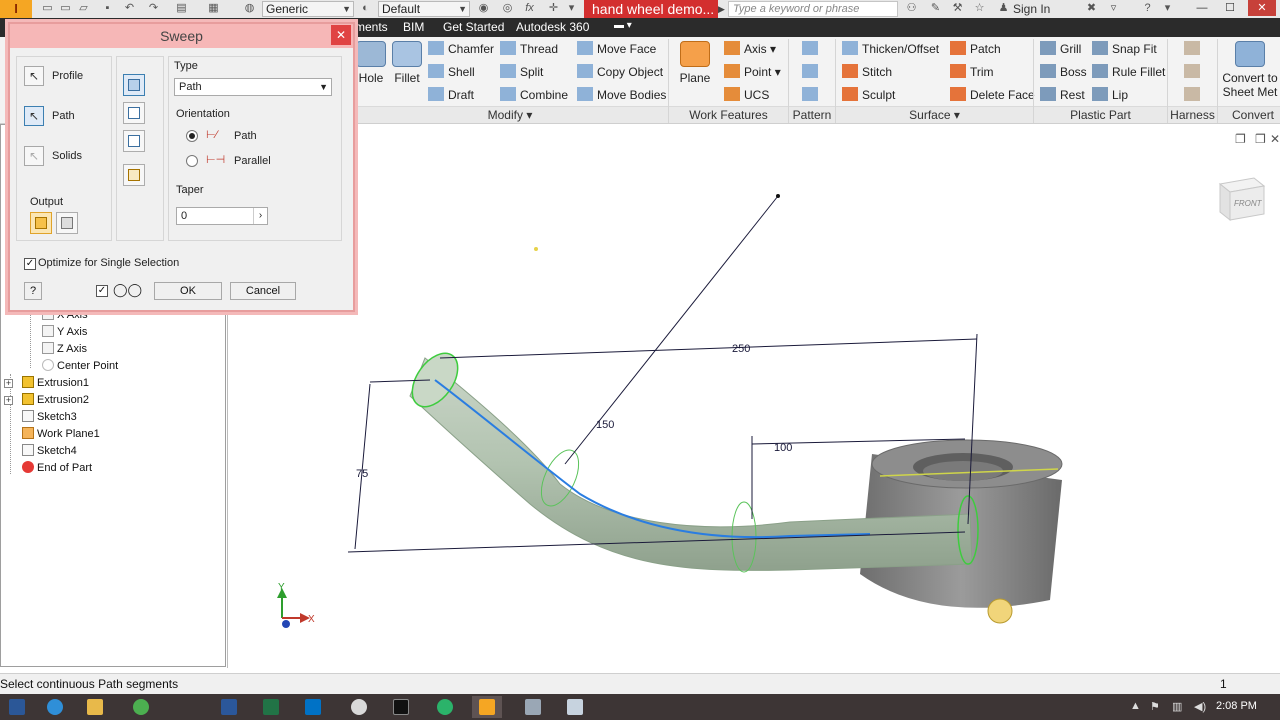 The image size is (1280, 720). What do you see at coordinates (33, 291) in the screenshot?
I see `help-button: ?` at bounding box center [33, 291].